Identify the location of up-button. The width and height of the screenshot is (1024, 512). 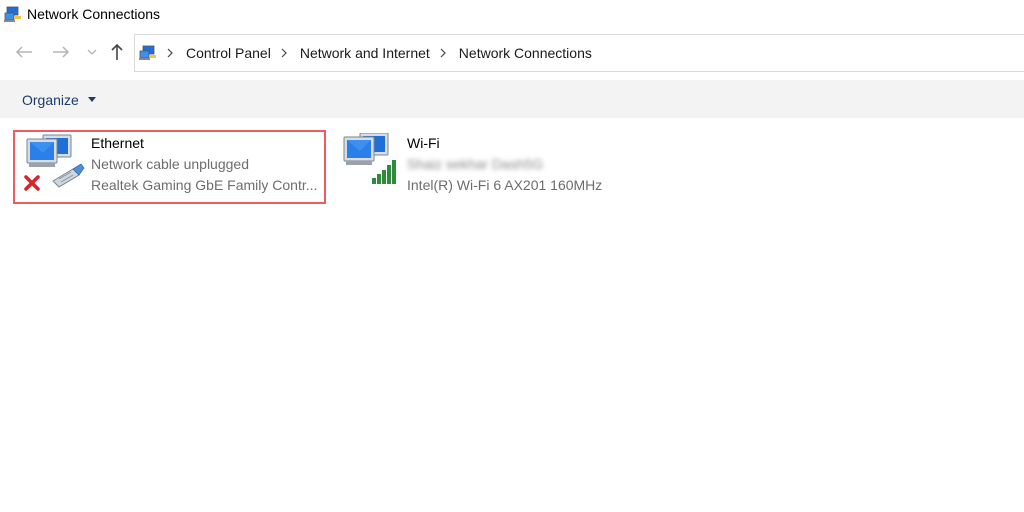
(117, 52).